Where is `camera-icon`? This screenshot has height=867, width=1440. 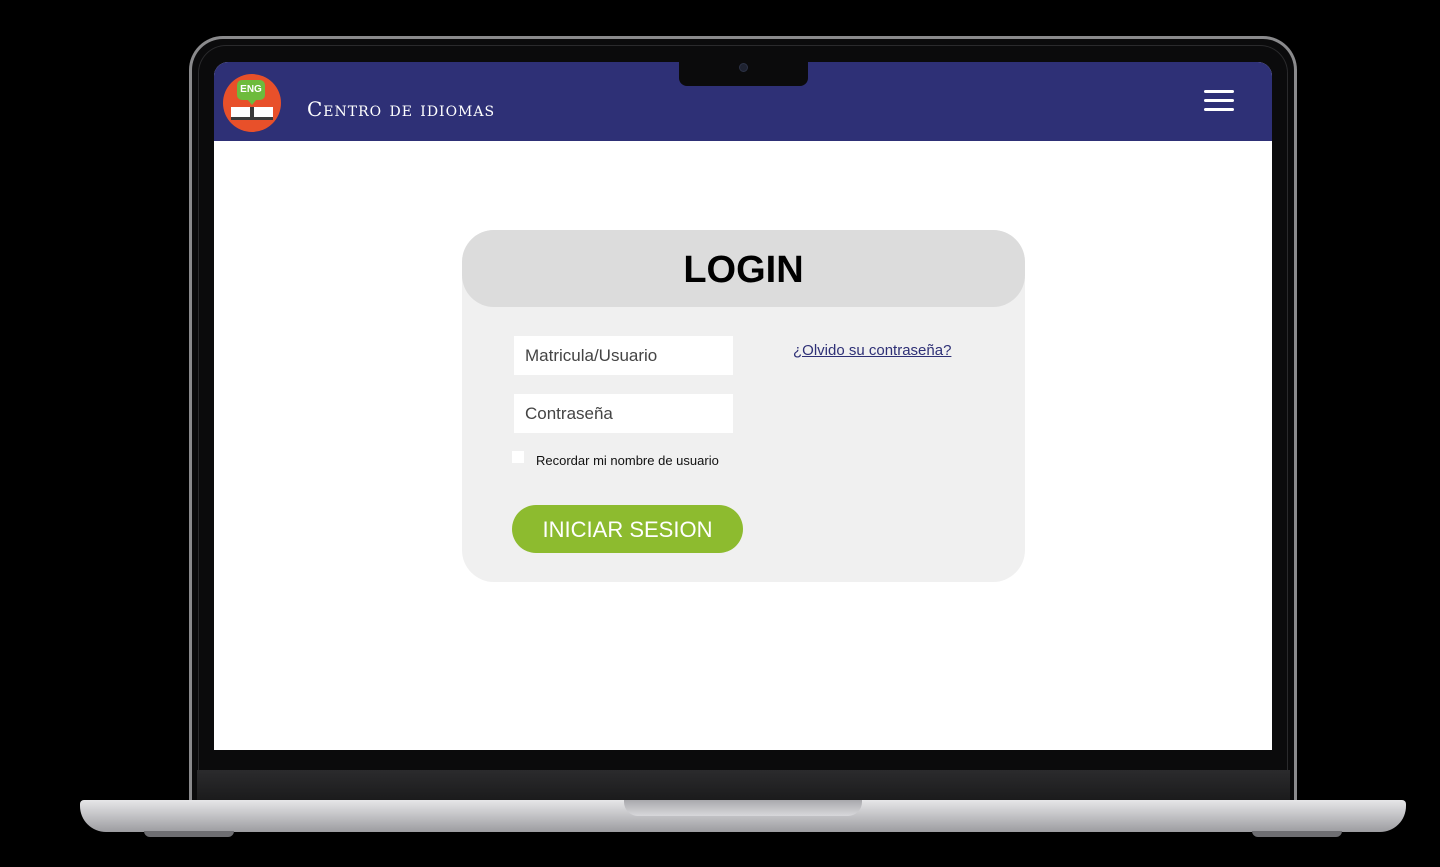
camera-icon is located at coordinates (743, 67).